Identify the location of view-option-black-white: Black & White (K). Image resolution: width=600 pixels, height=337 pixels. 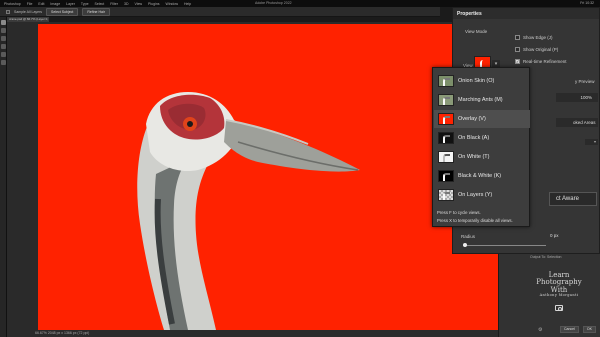
(482, 176).